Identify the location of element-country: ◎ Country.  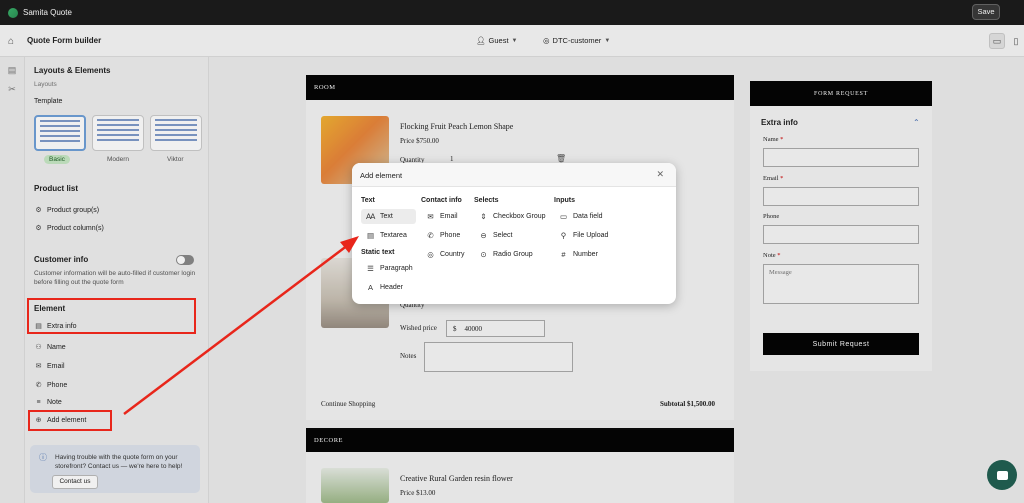
(445, 254).